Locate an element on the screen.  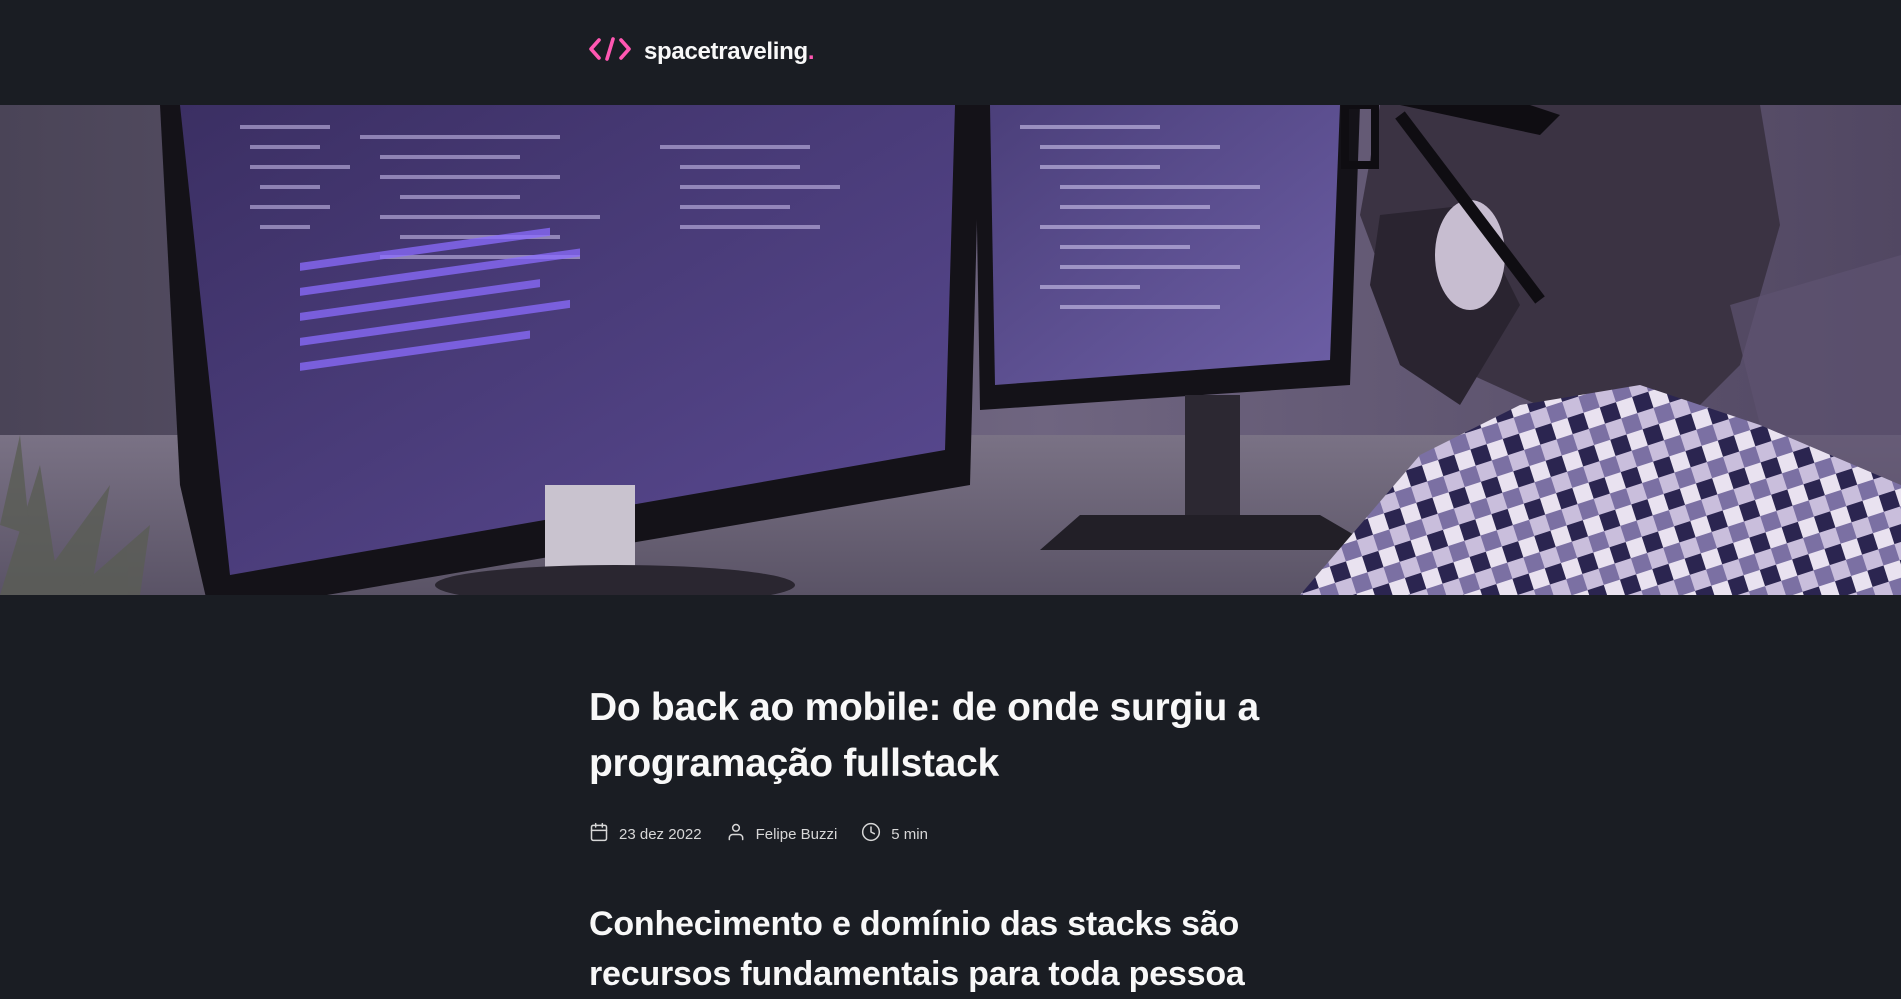
clock-icon is located at coordinates (876, 834).